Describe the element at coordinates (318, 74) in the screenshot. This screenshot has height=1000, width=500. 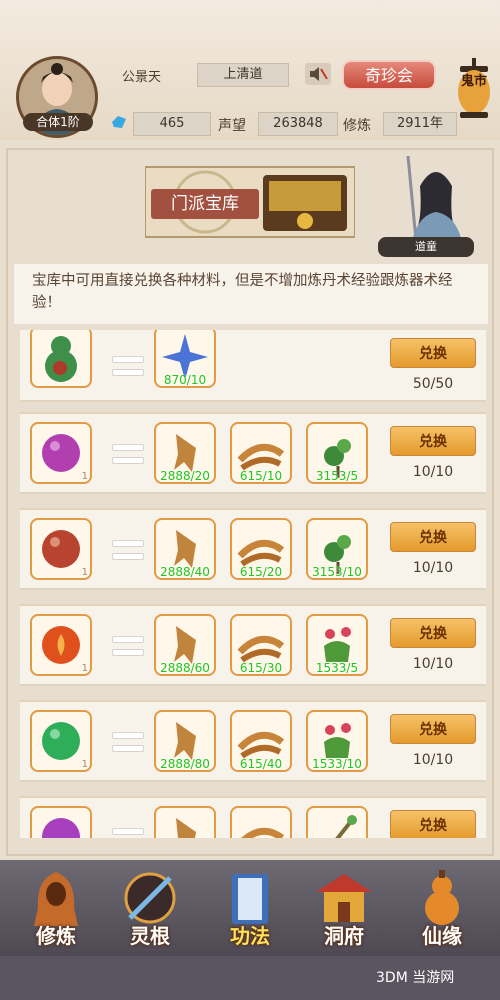
I see `speaker-muted-icon` at that location.